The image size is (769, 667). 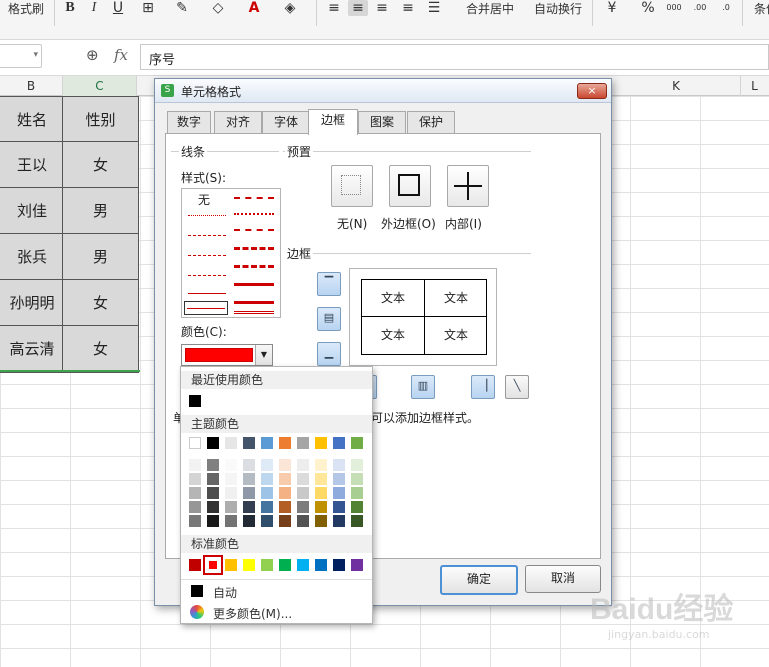 I want to click on highlight-icon: ◇, so click(x=218, y=8).